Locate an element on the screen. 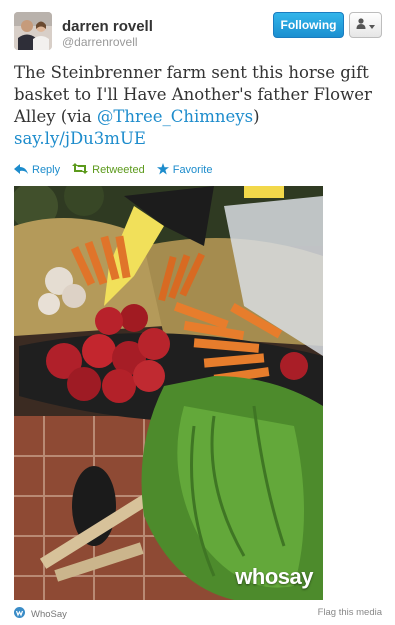 This screenshot has width=395, height=625. user-handle: @darrenrovell is located at coordinates (107, 42).